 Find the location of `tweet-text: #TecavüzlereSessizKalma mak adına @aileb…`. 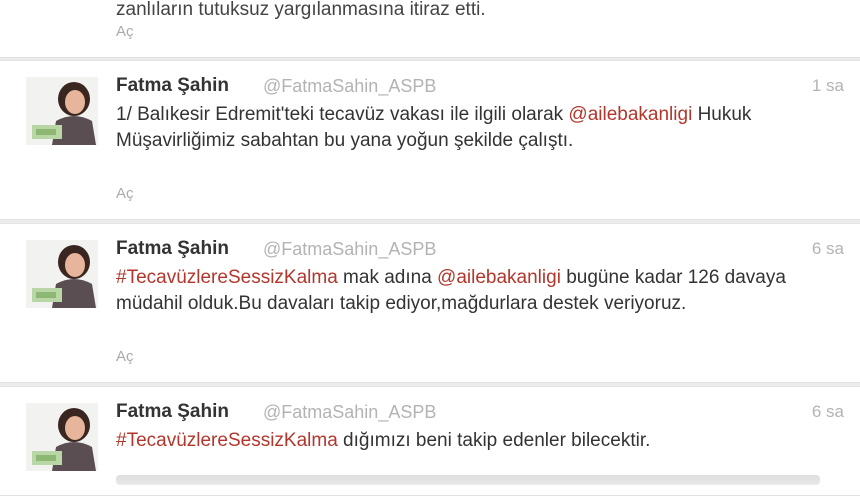

tweet-text: #TecavüzlereSessizKalma mak adına @aileb… is located at coordinates (480, 291).